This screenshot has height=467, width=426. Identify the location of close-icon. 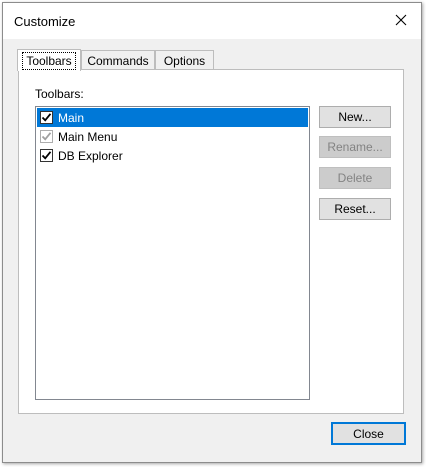
(401, 20).